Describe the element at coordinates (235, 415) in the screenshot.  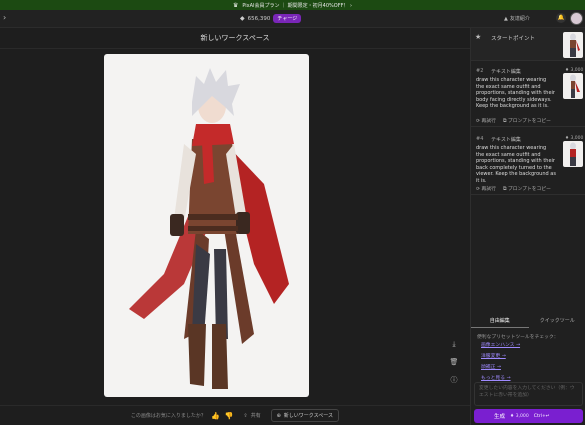
I see `bottom-bar: この画像はお気に入りましたか？ 👍 👎 ⇪ 共有 ⊕ 新しいワークスペース` at that location.